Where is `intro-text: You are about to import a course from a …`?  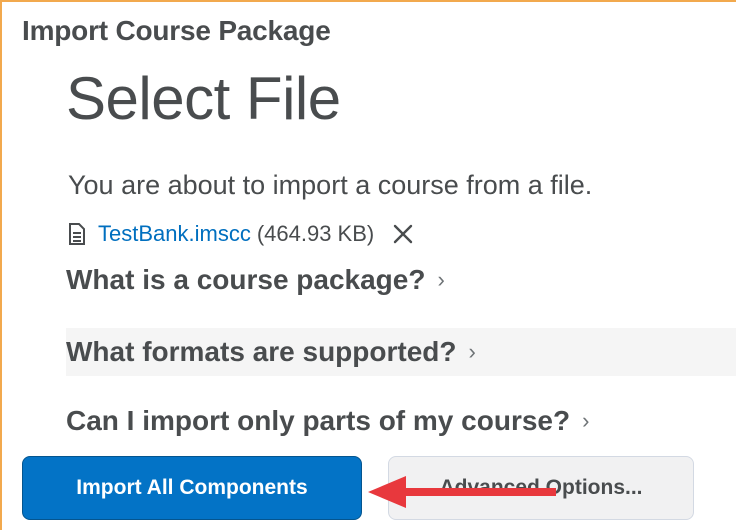
intro-text: You are about to import a course from a … is located at coordinates (330, 185).